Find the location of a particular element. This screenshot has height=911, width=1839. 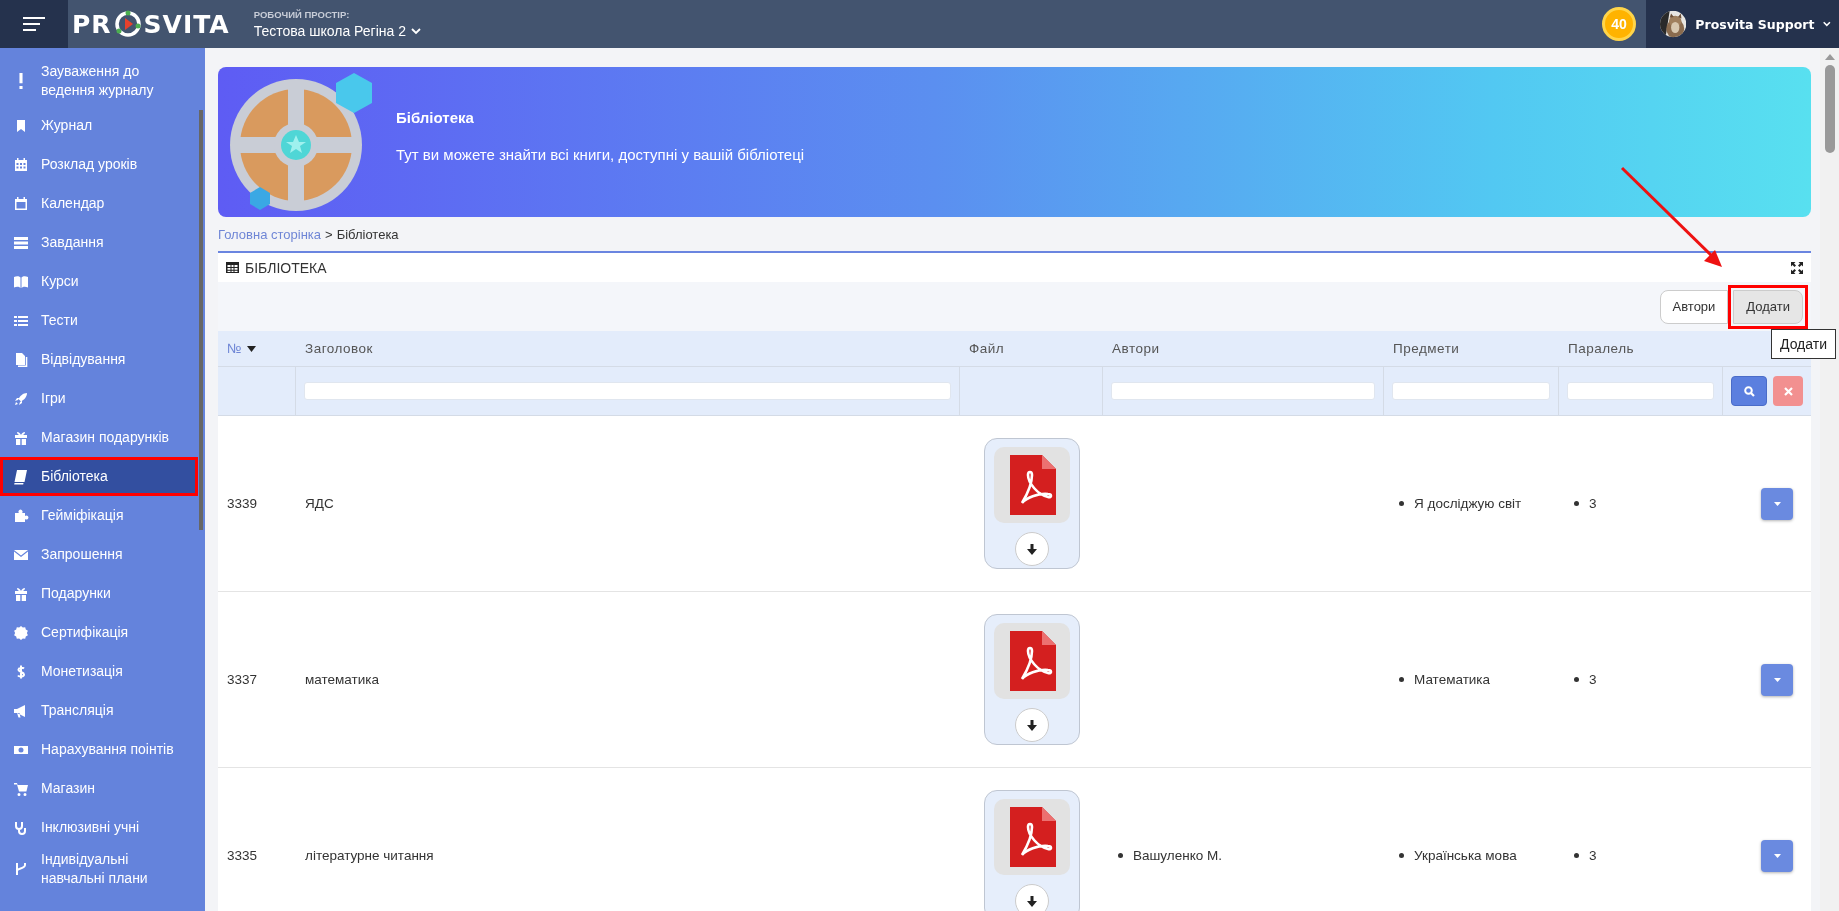

column-header: Файл is located at coordinates (987, 348).